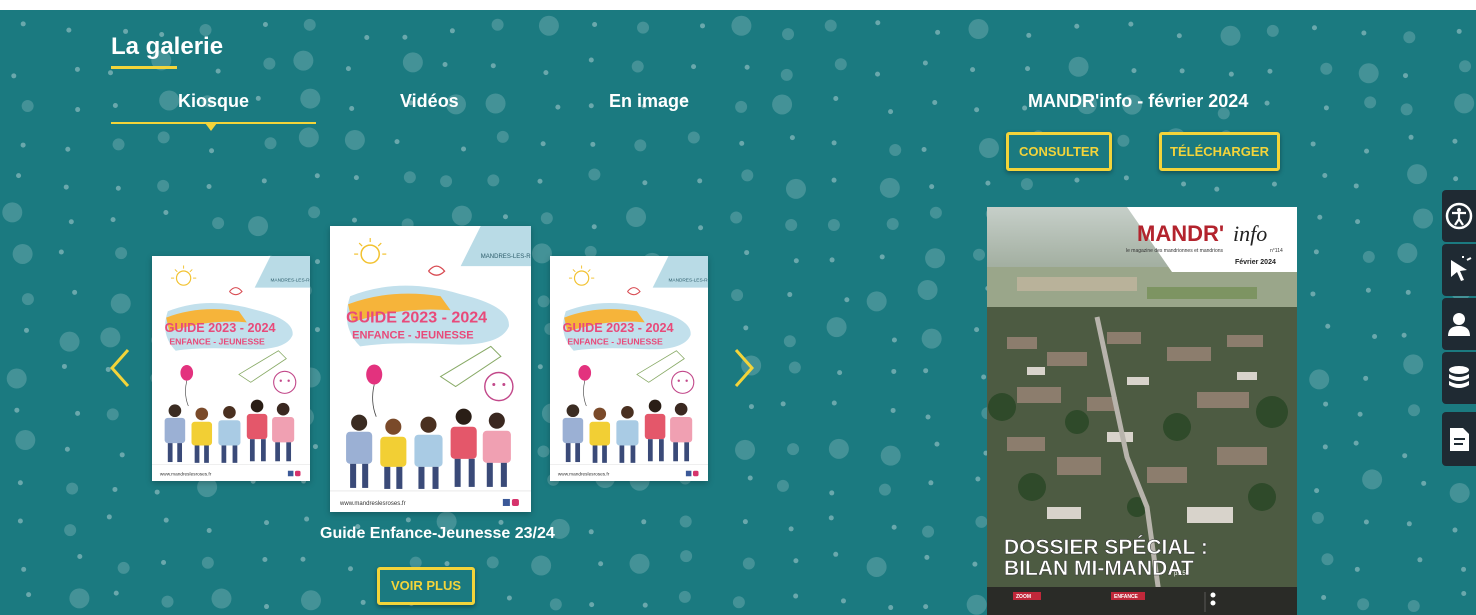  What do you see at coordinates (1023, 597) in the screenshot?
I see `zoom-tag: ZOOM` at bounding box center [1023, 597].